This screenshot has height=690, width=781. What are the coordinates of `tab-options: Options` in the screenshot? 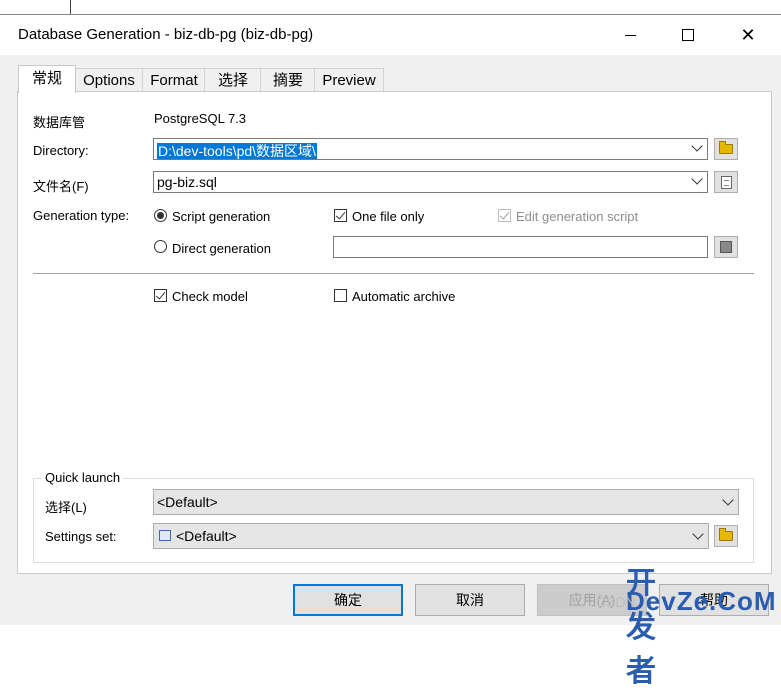 It's located at (109, 80).